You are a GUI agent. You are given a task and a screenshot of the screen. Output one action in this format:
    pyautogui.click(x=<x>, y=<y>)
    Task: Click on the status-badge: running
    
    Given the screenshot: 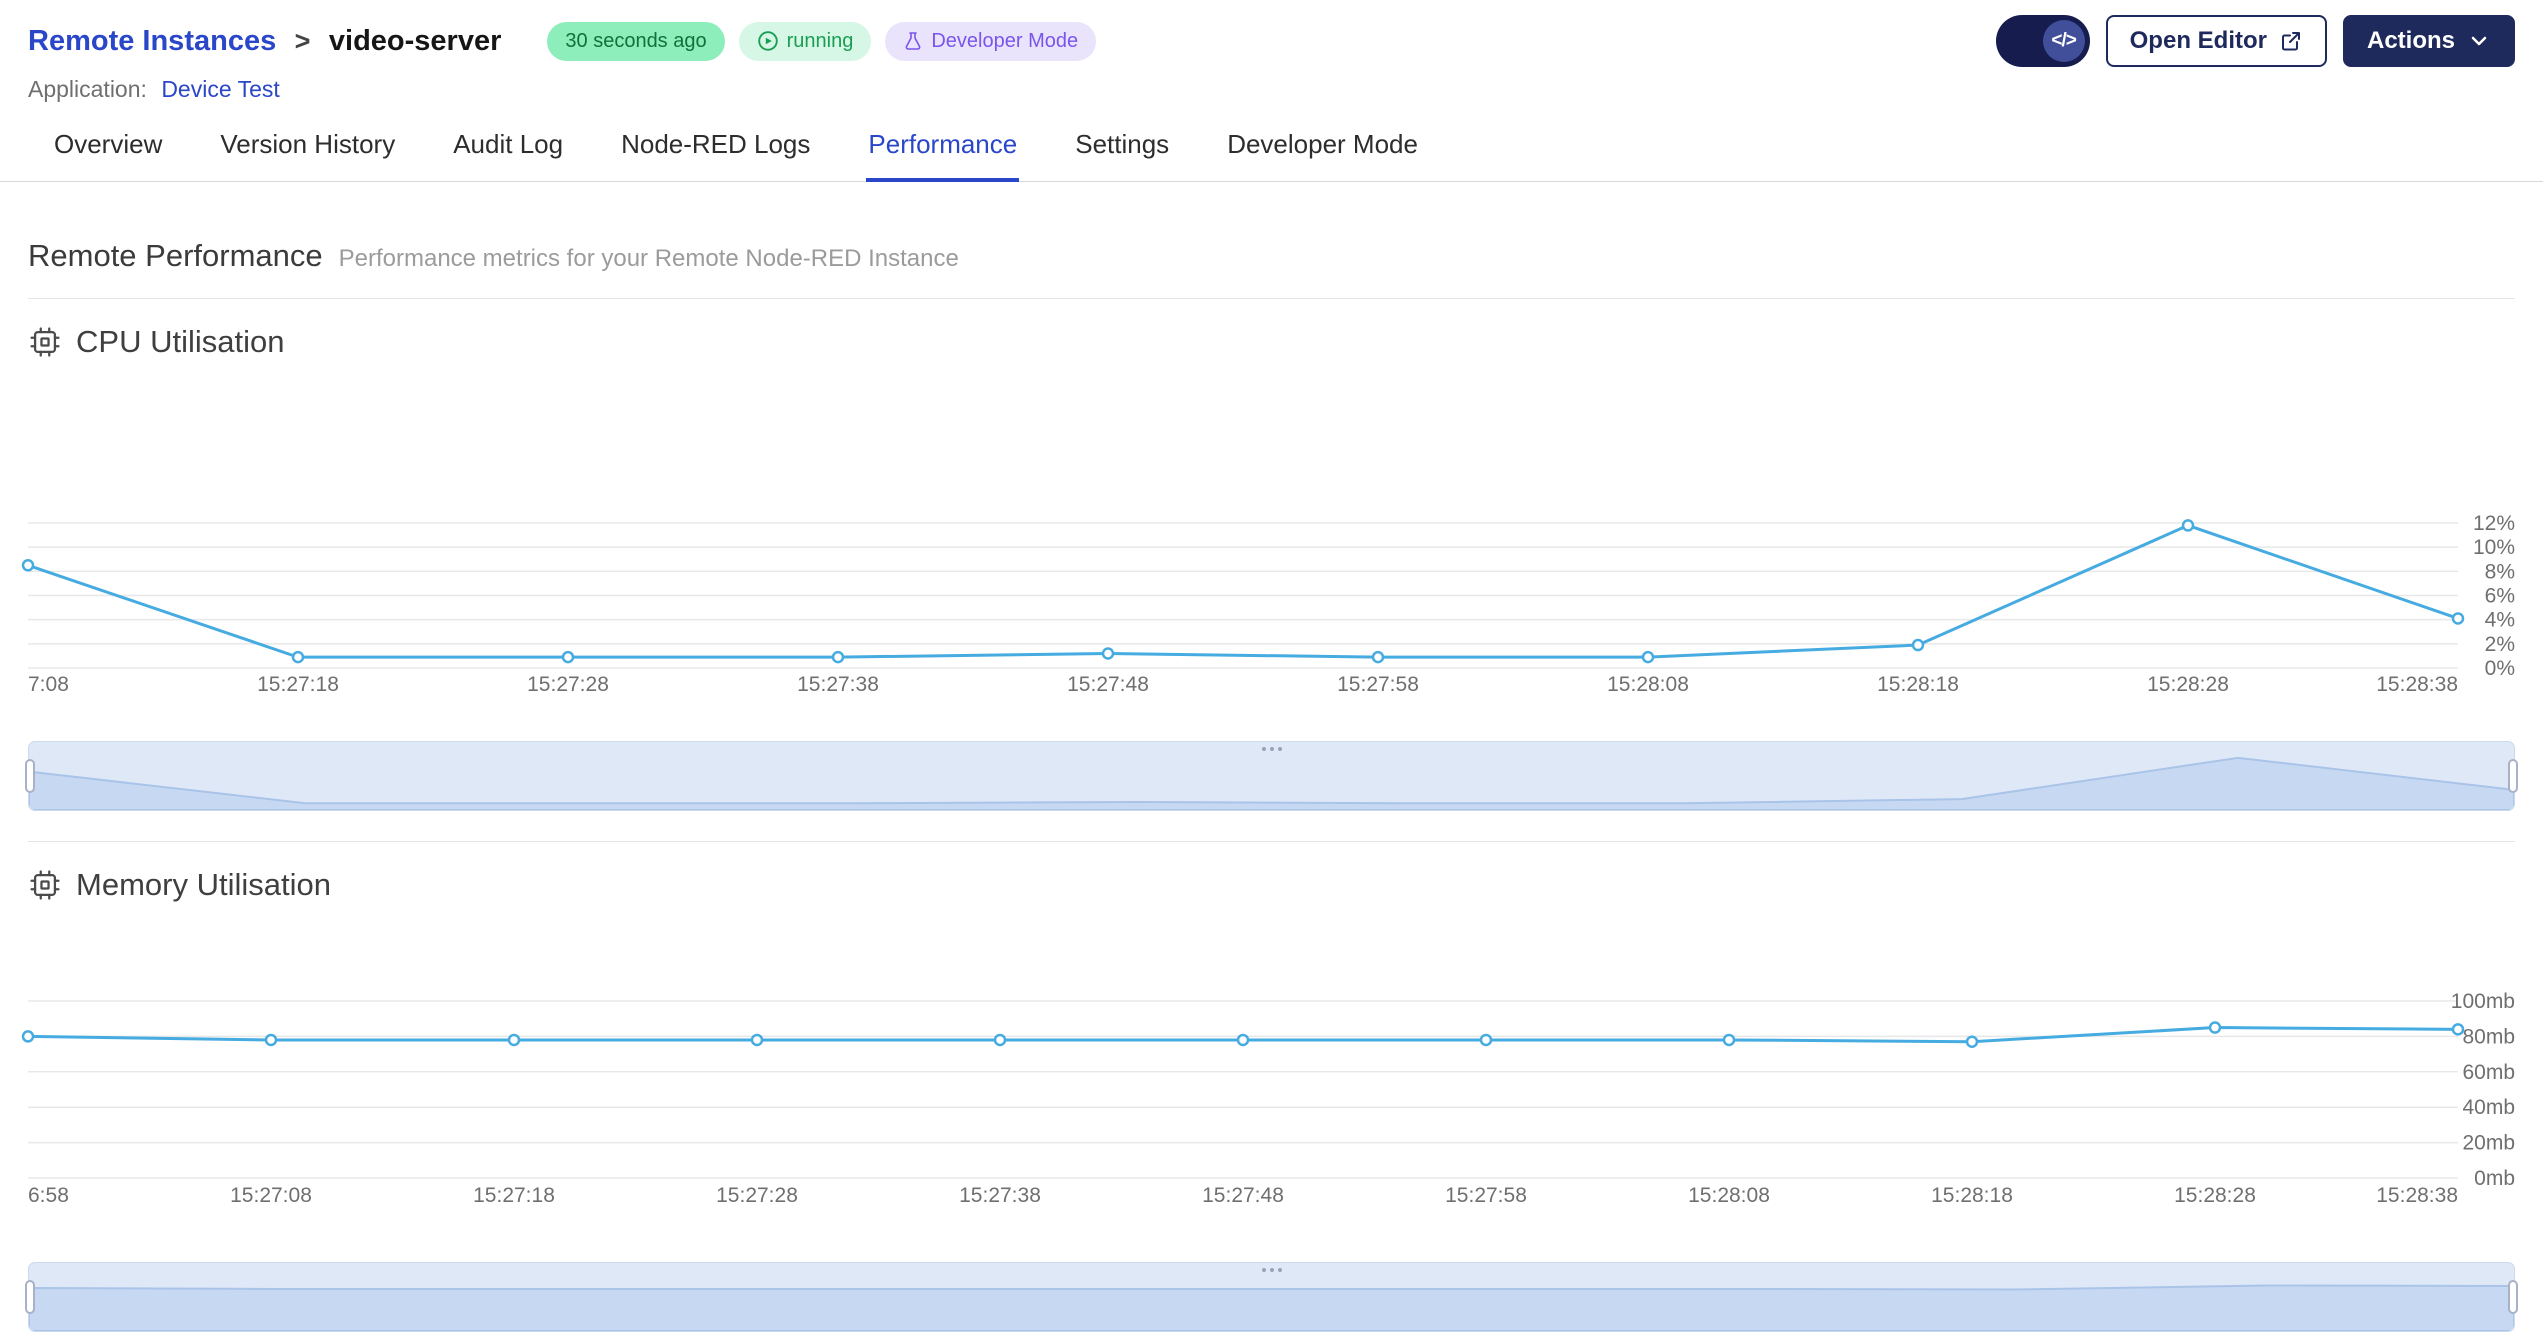 What is the action you would take?
    pyautogui.click(x=805, y=41)
    